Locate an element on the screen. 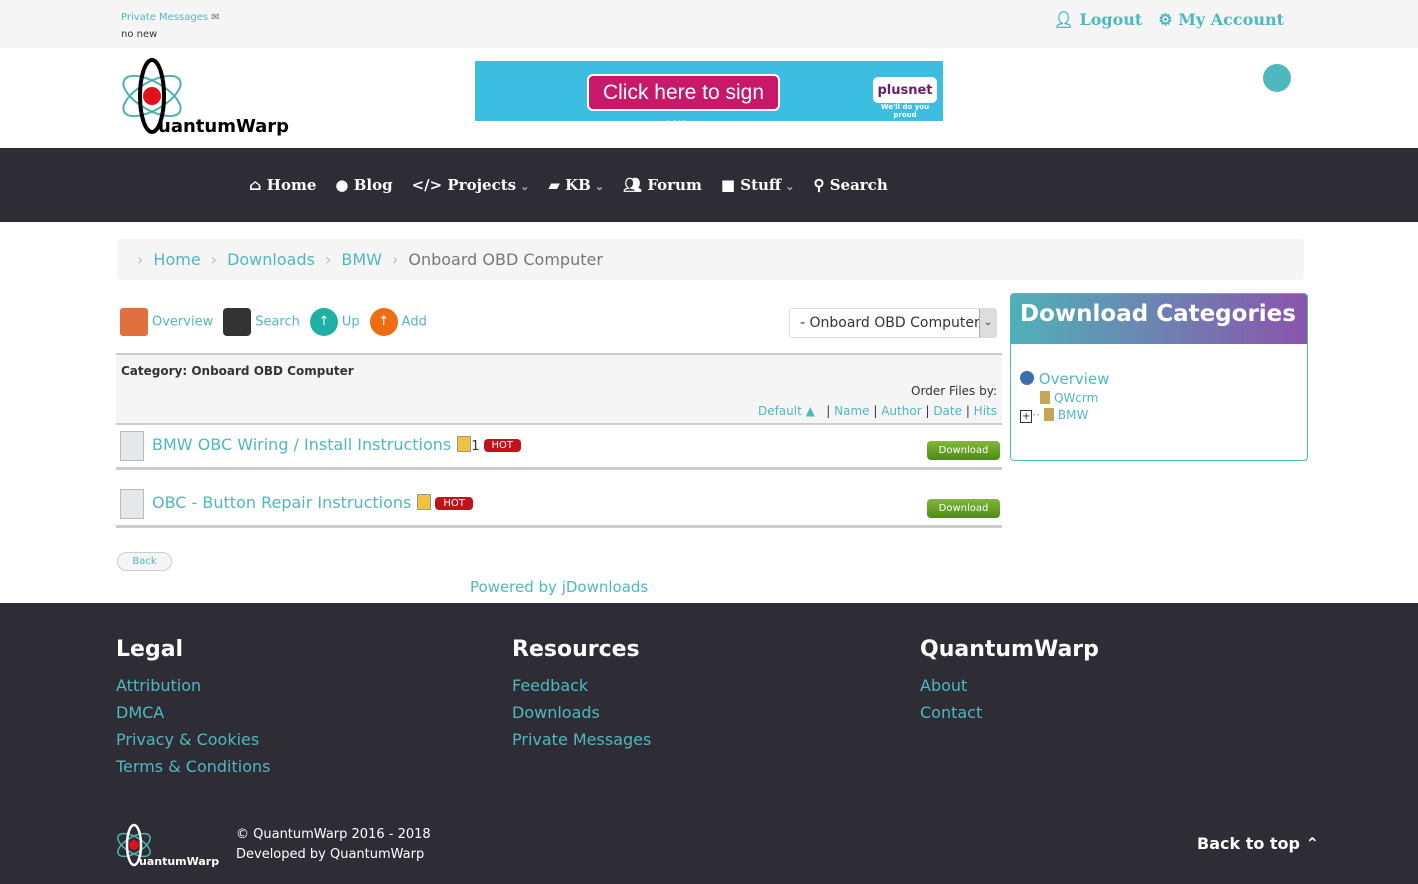 The image size is (1418, 884). chevron-up-icon: ⌃ is located at coordinates (1312, 843).